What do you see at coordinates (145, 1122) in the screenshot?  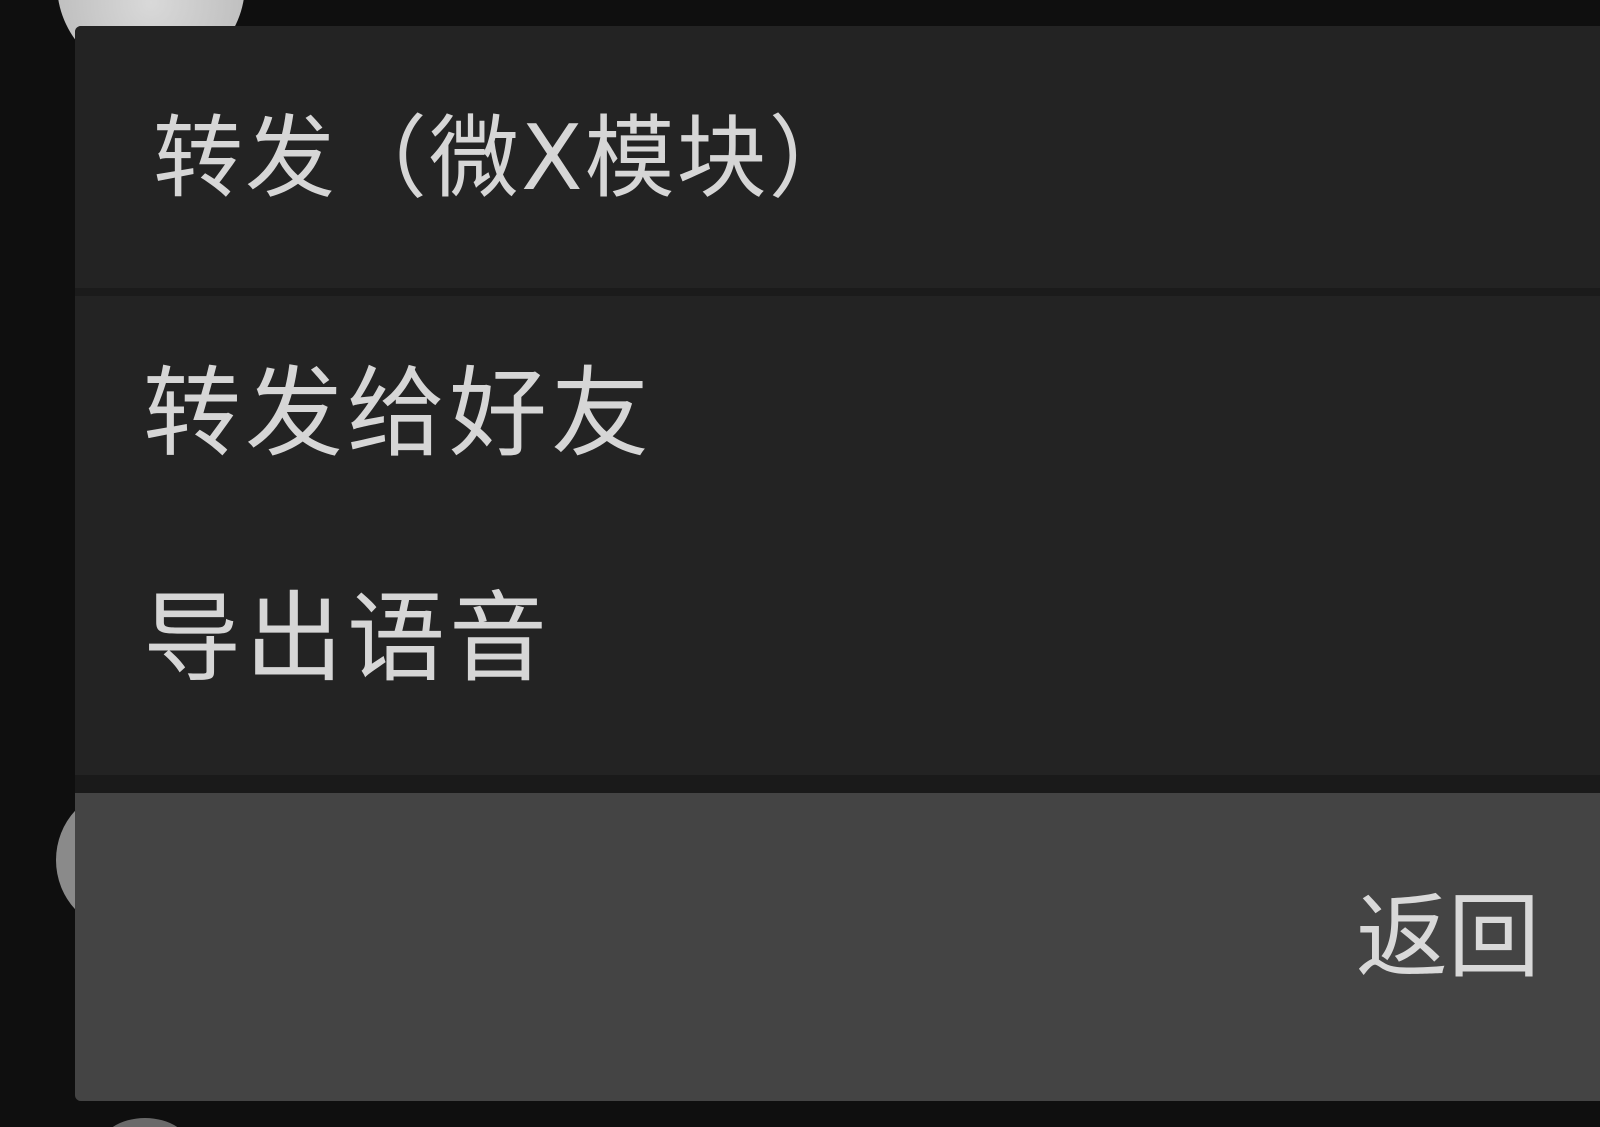 I see `avatar` at bounding box center [145, 1122].